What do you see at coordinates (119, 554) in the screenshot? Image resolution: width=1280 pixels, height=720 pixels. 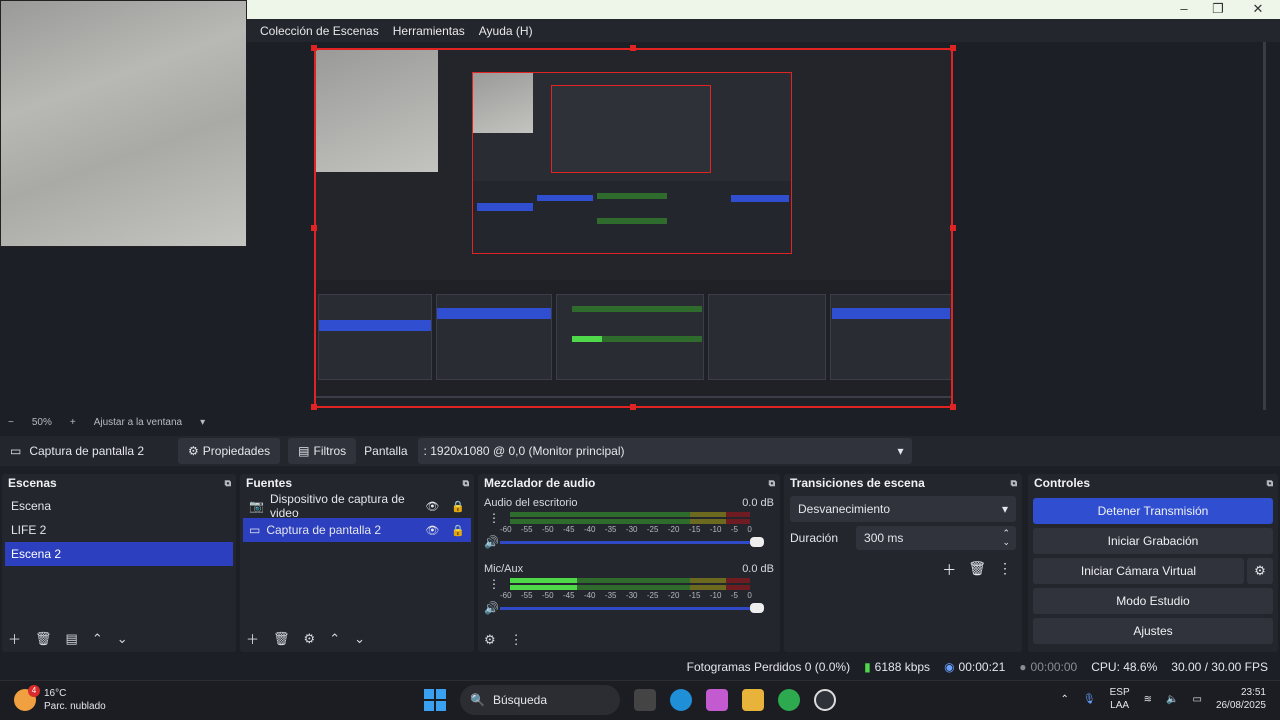 I see `scene-item-selected: Escena 2` at bounding box center [119, 554].